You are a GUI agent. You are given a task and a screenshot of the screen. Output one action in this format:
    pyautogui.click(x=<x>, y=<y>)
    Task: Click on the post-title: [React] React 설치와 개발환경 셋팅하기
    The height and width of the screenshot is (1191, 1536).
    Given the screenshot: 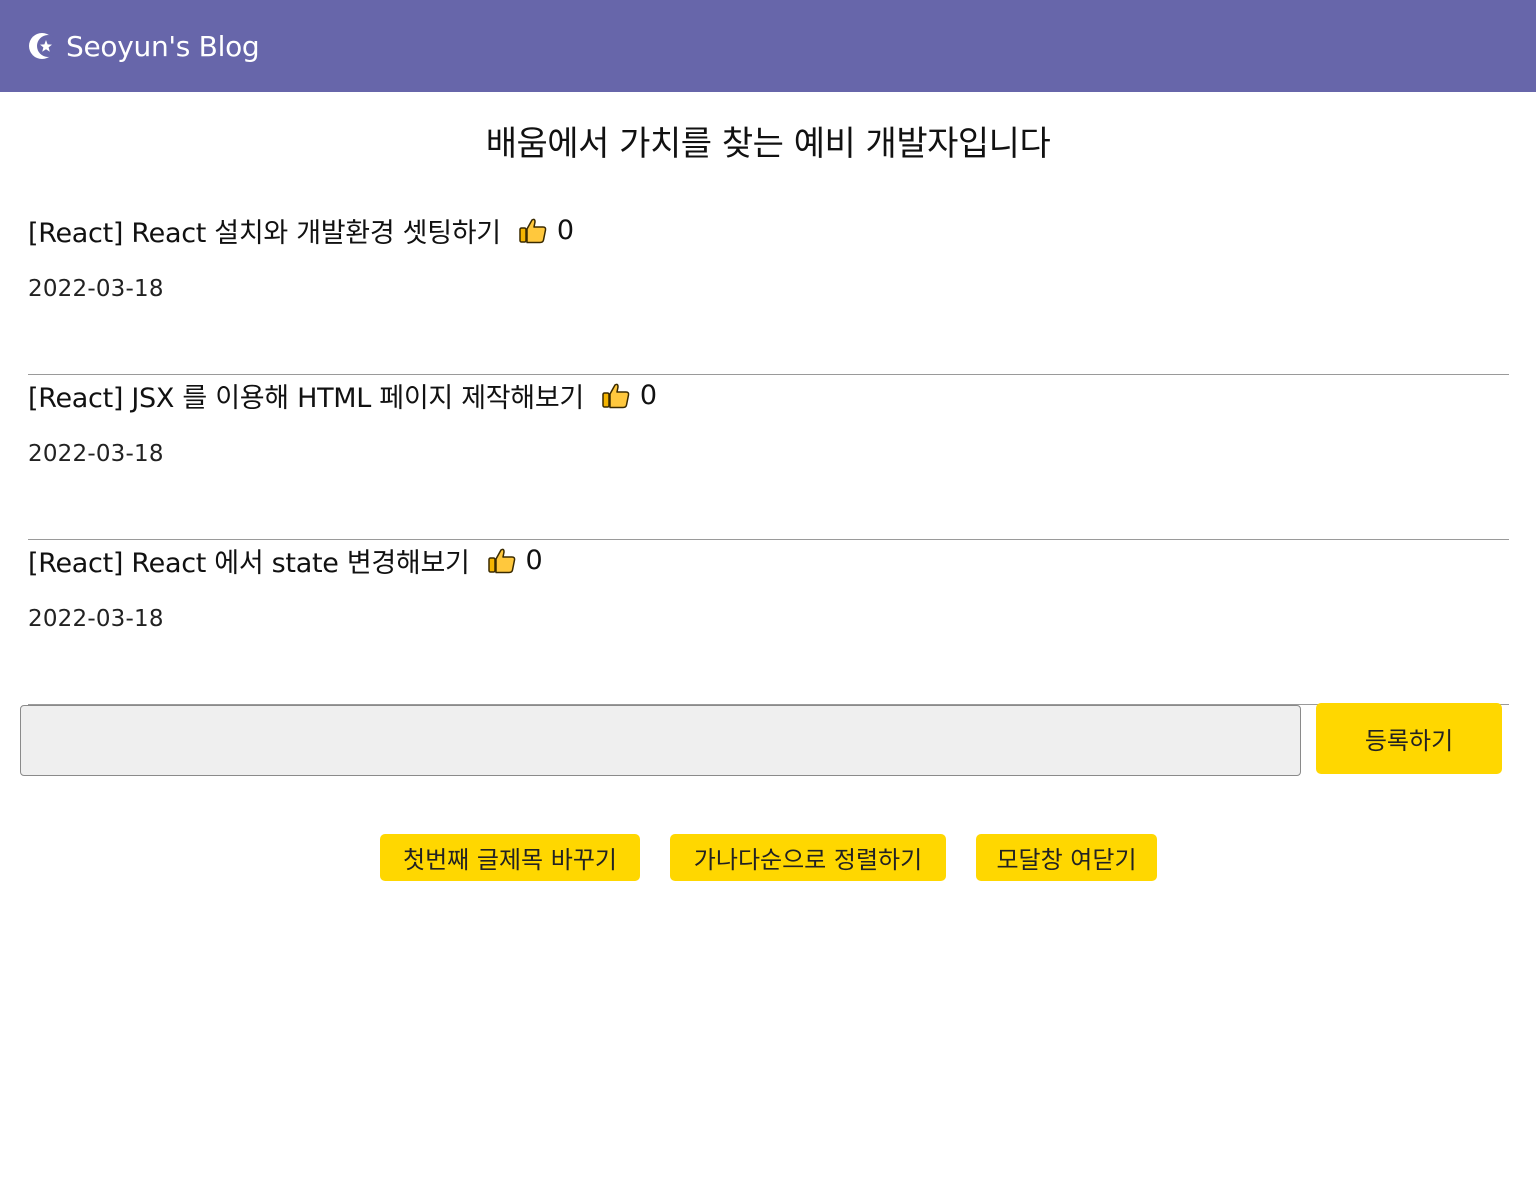 What is the action you would take?
    pyautogui.click(x=264, y=230)
    